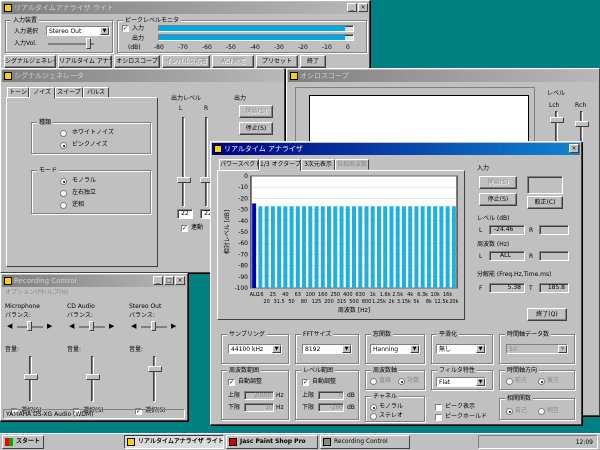 The image size is (600, 450). Describe the element at coordinates (541, 381) in the screenshot. I see `backward-radio` at that location.